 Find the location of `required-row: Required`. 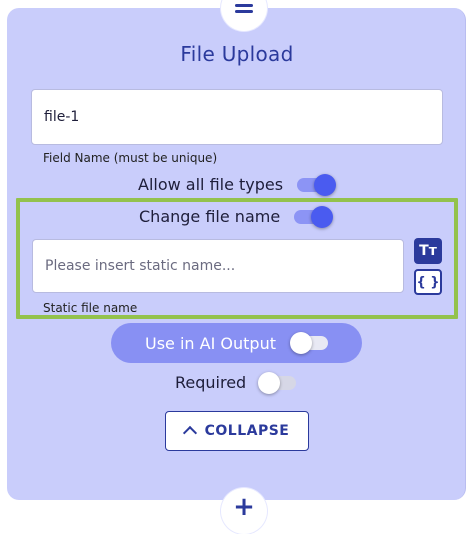

required-row: Required is located at coordinates (236, 382).